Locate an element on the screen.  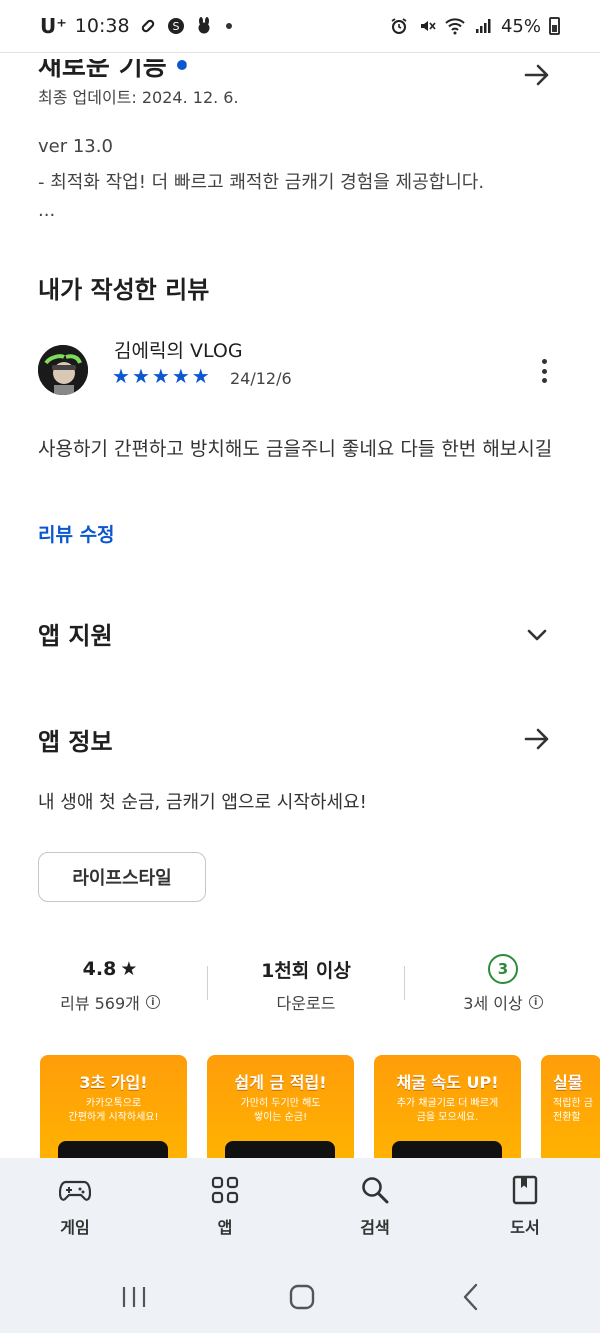
battery-percent: 45% is located at coordinates (520, 26).